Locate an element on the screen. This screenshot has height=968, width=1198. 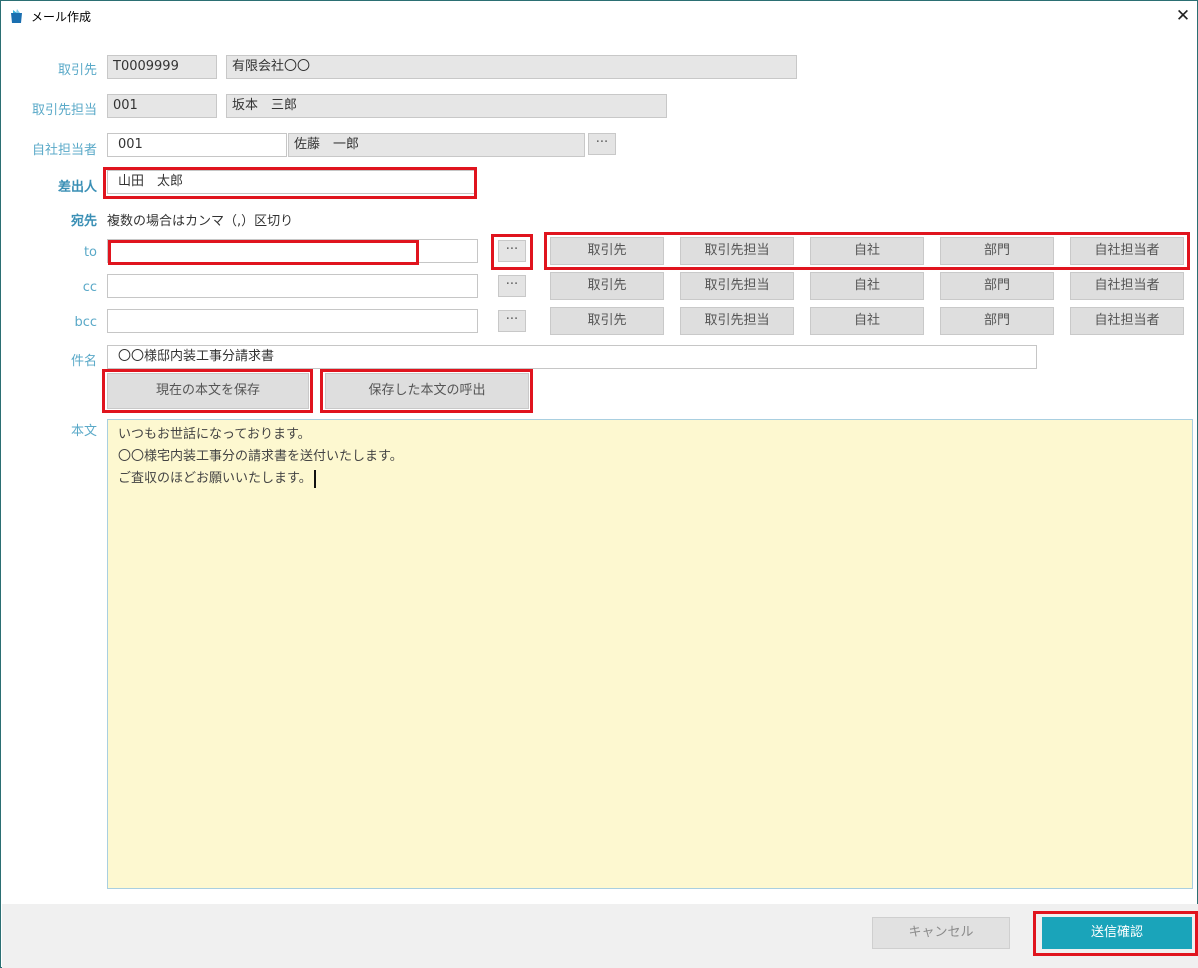
client-label: 取引先 is located at coordinates (77, 70).